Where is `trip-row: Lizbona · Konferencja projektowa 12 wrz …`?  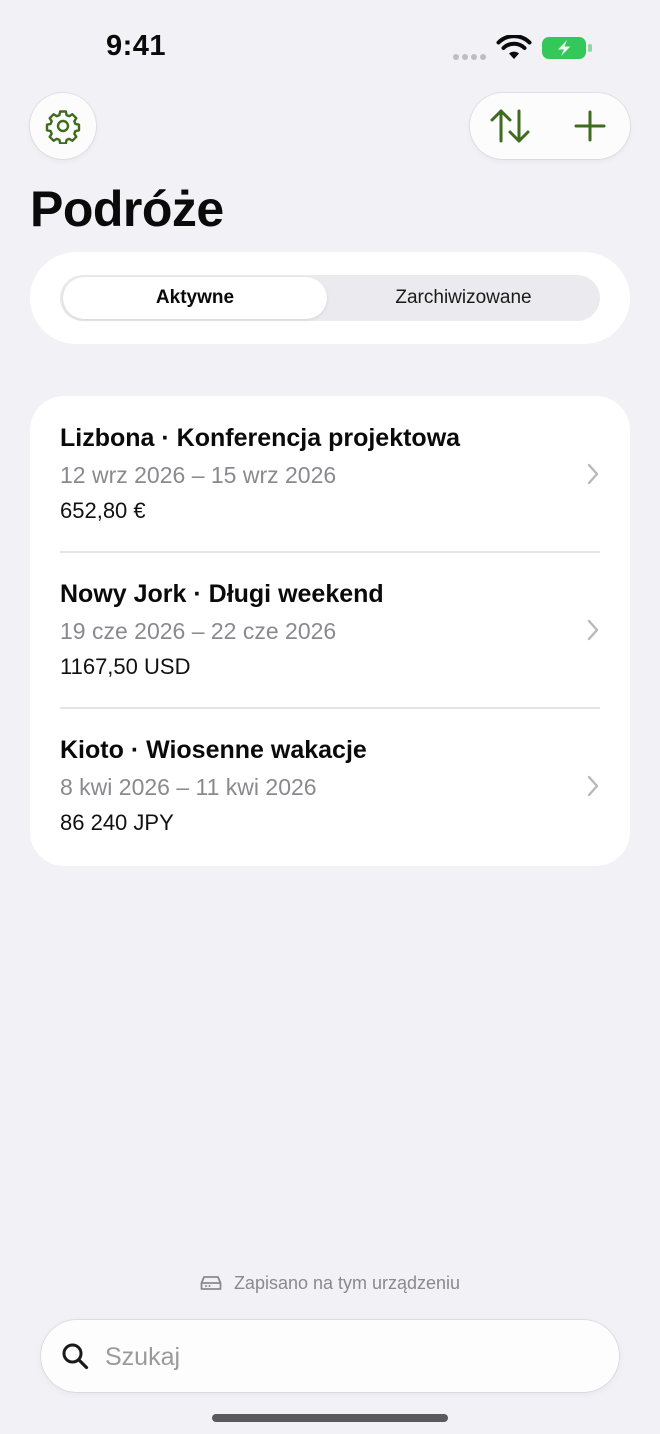
trip-row: Lizbona · Konferencja projektowa 12 wrz … is located at coordinates (330, 474).